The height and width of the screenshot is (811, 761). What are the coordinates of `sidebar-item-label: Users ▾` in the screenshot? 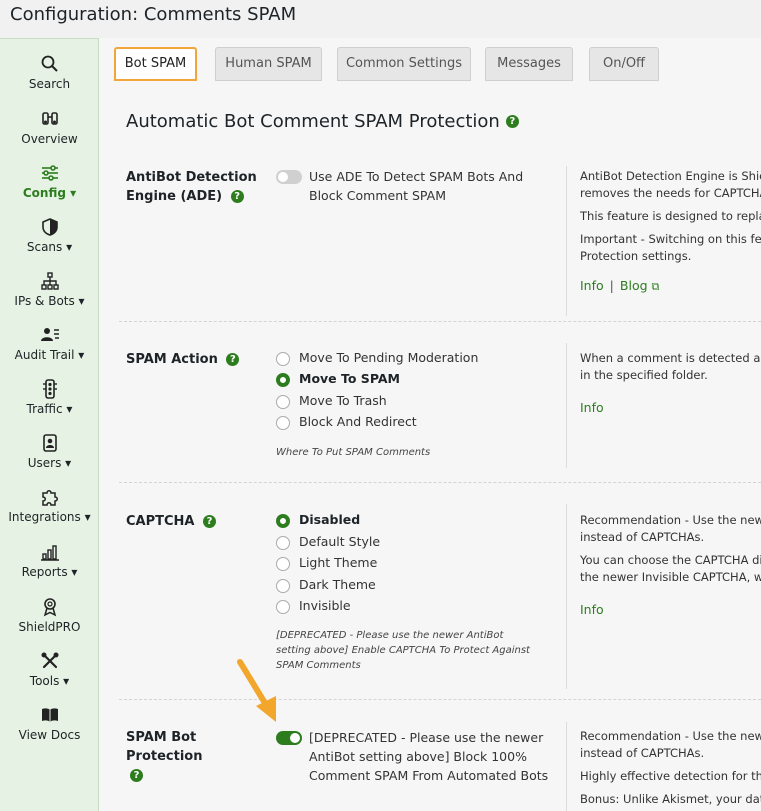 It's located at (49, 463).